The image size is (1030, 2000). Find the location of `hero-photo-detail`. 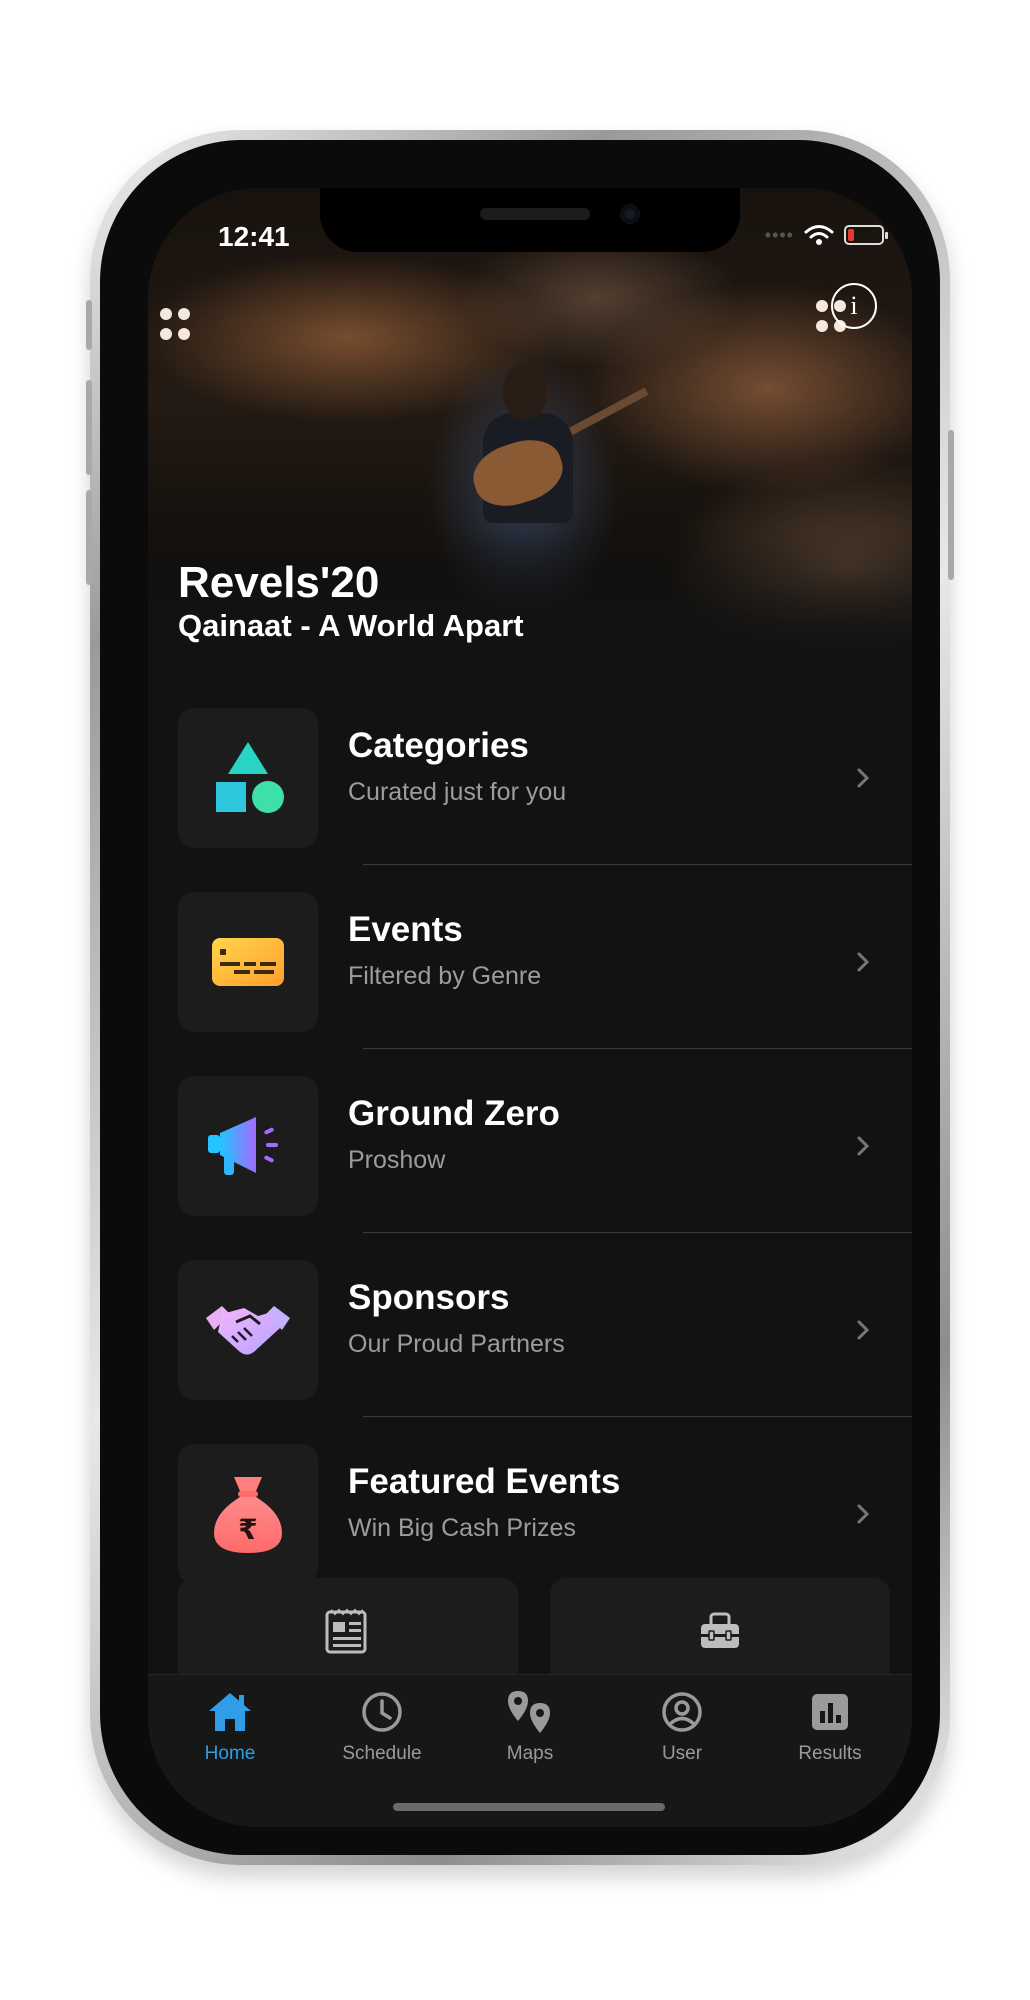

hero-photo-detail is located at coordinates (525, 391).